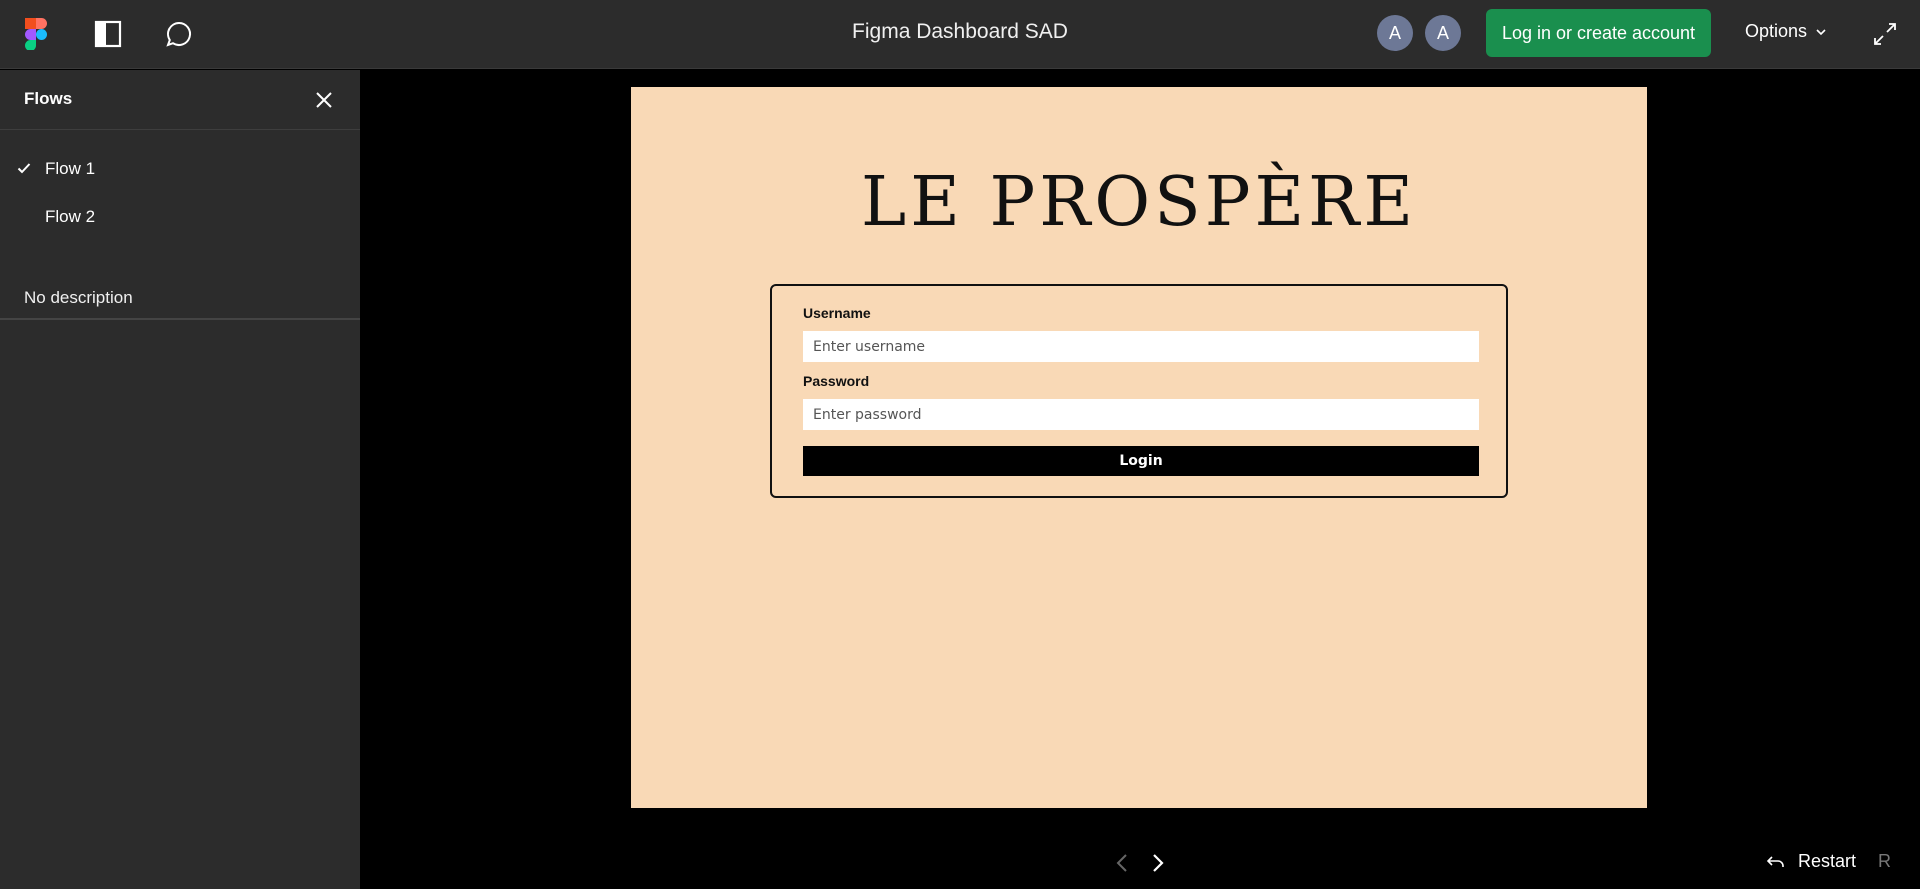  What do you see at coordinates (1598, 33) in the screenshot?
I see `login-create-account-button: Log in or create account` at bounding box center [1598, 33].